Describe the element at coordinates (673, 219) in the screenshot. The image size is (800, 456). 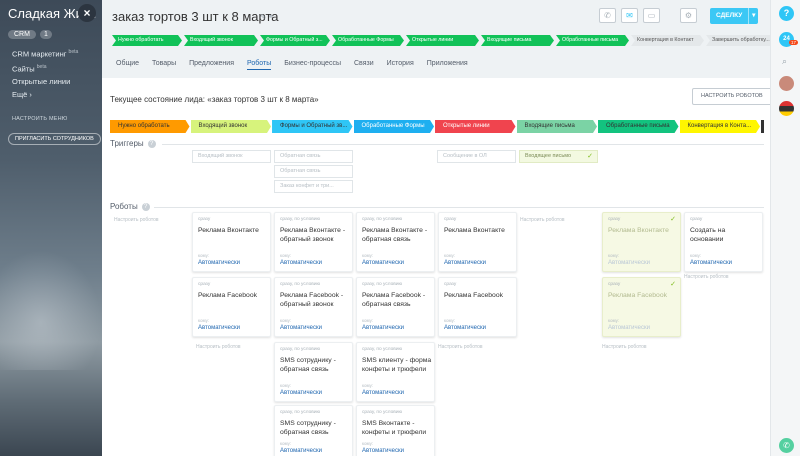
I see `check-icon: ✓` at that location.